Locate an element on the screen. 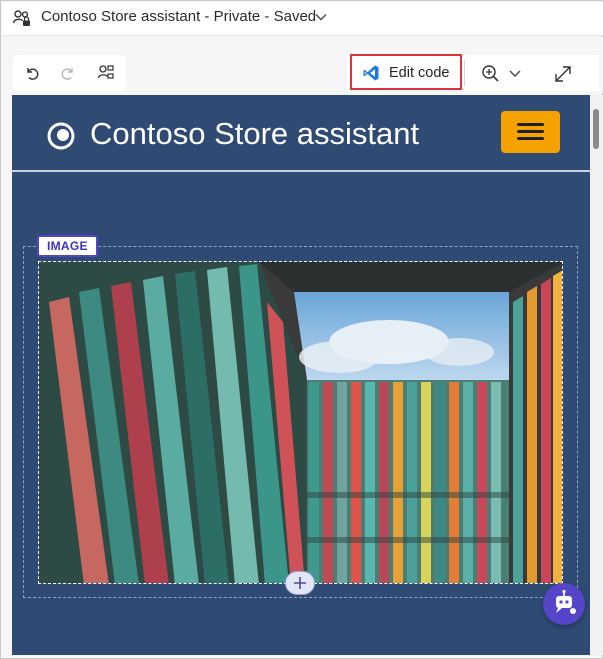 The image size is (603, 659). copilot-bot-icon is located at coordinates (566, 601).